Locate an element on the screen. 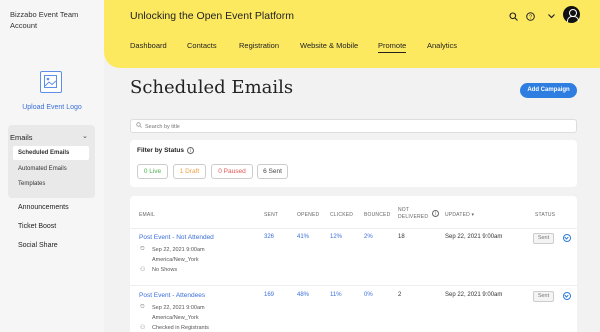  filter-chip-paused-label: 0 Paused is located at coordinates (232, 171).